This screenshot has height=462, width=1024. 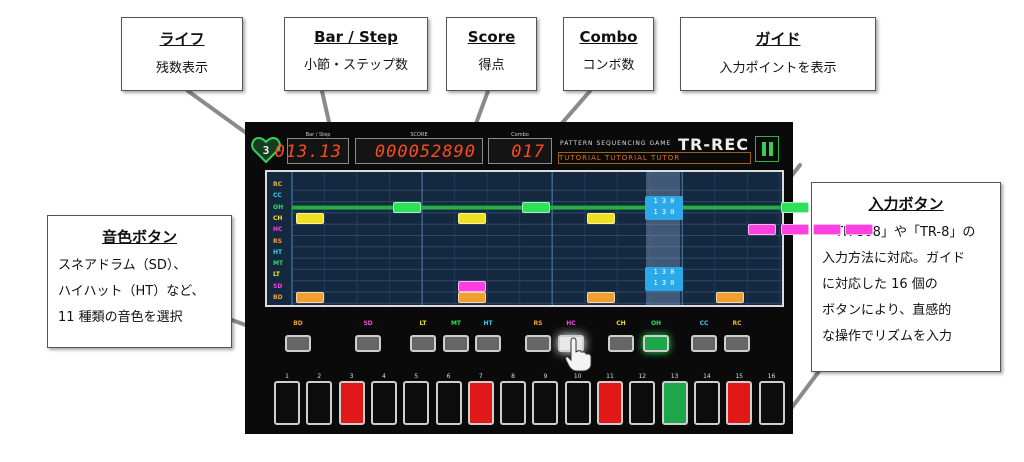 What do you see at coordinates (488, 323) in the screenshot?
I see `sound-label-ht: HT` at bounding box center [488, 323].